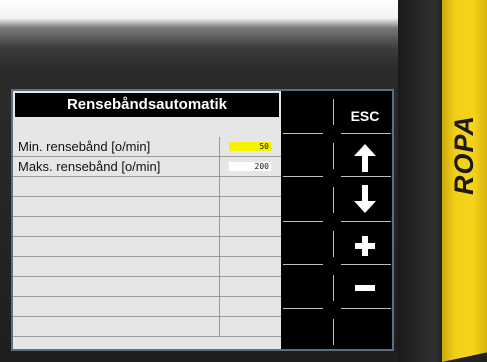  I want to click on brand-logo: ROPA, so click(464, 154).